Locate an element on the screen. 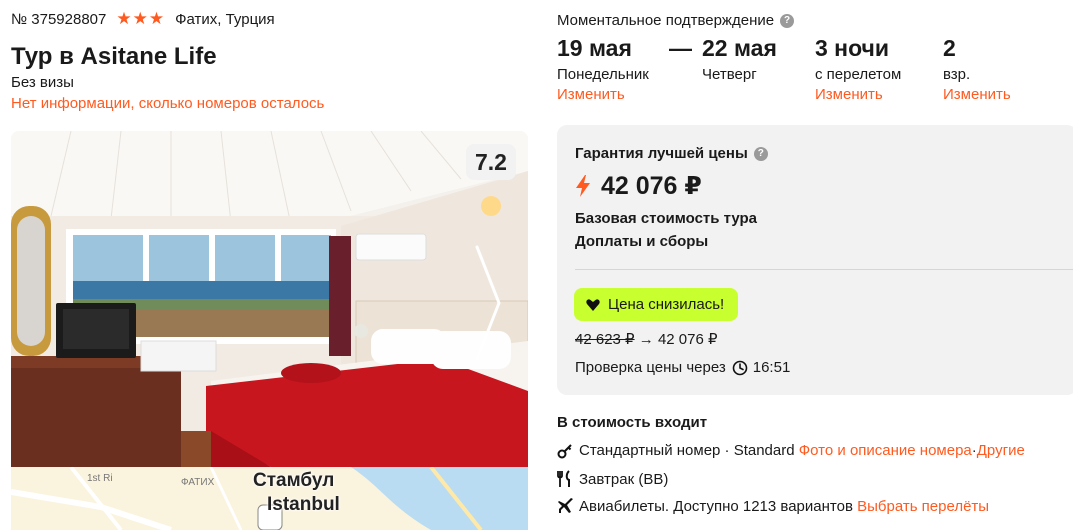 Image resolution: width=1073 pixels, height=530 pixels. divider is located at coordinates (824, 269).